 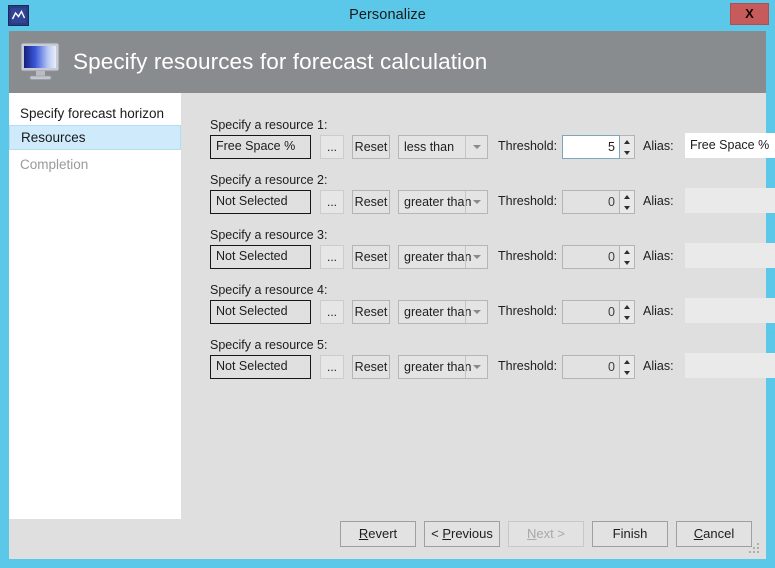 I want to click on monitor-icon, so click(x=41, y=62).